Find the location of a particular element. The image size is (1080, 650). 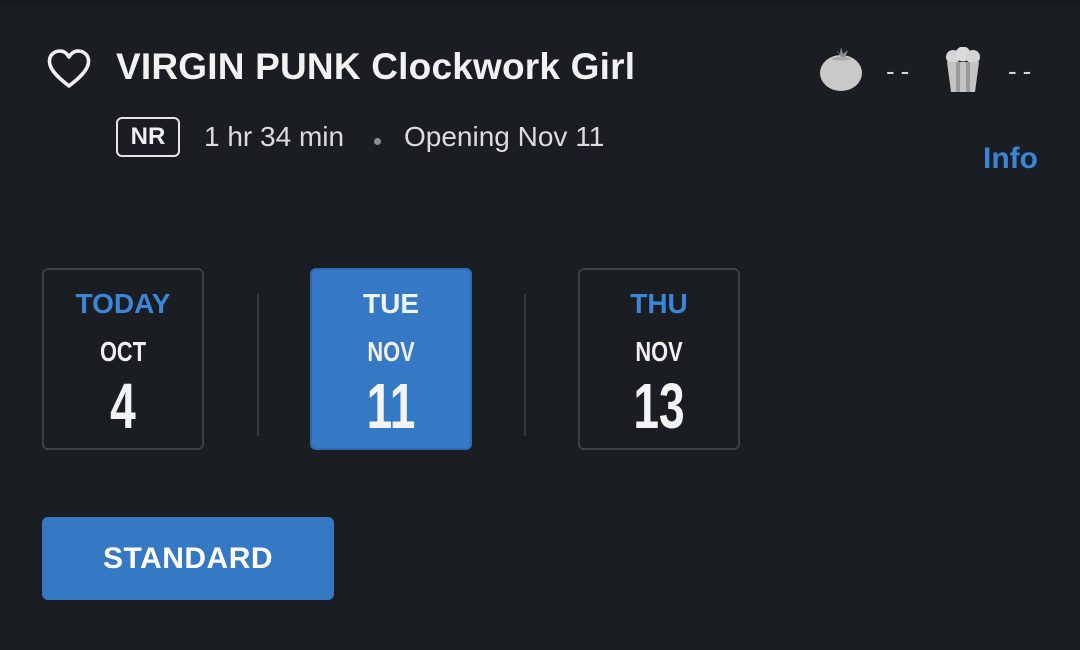

rating-badge: NR is located at coordinates (148, 137).